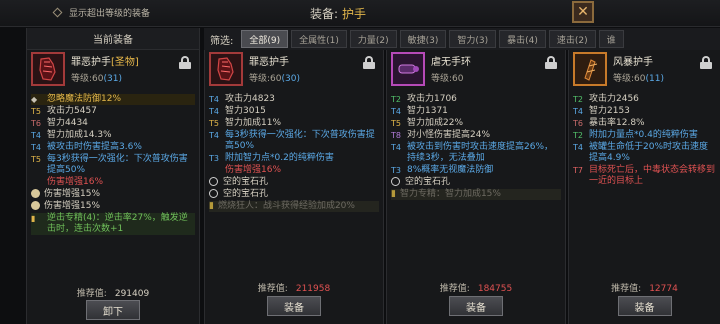 The height and width of the screenshot is (324, 720). I want to click on item-level: 等级:60, so click(447, 77).